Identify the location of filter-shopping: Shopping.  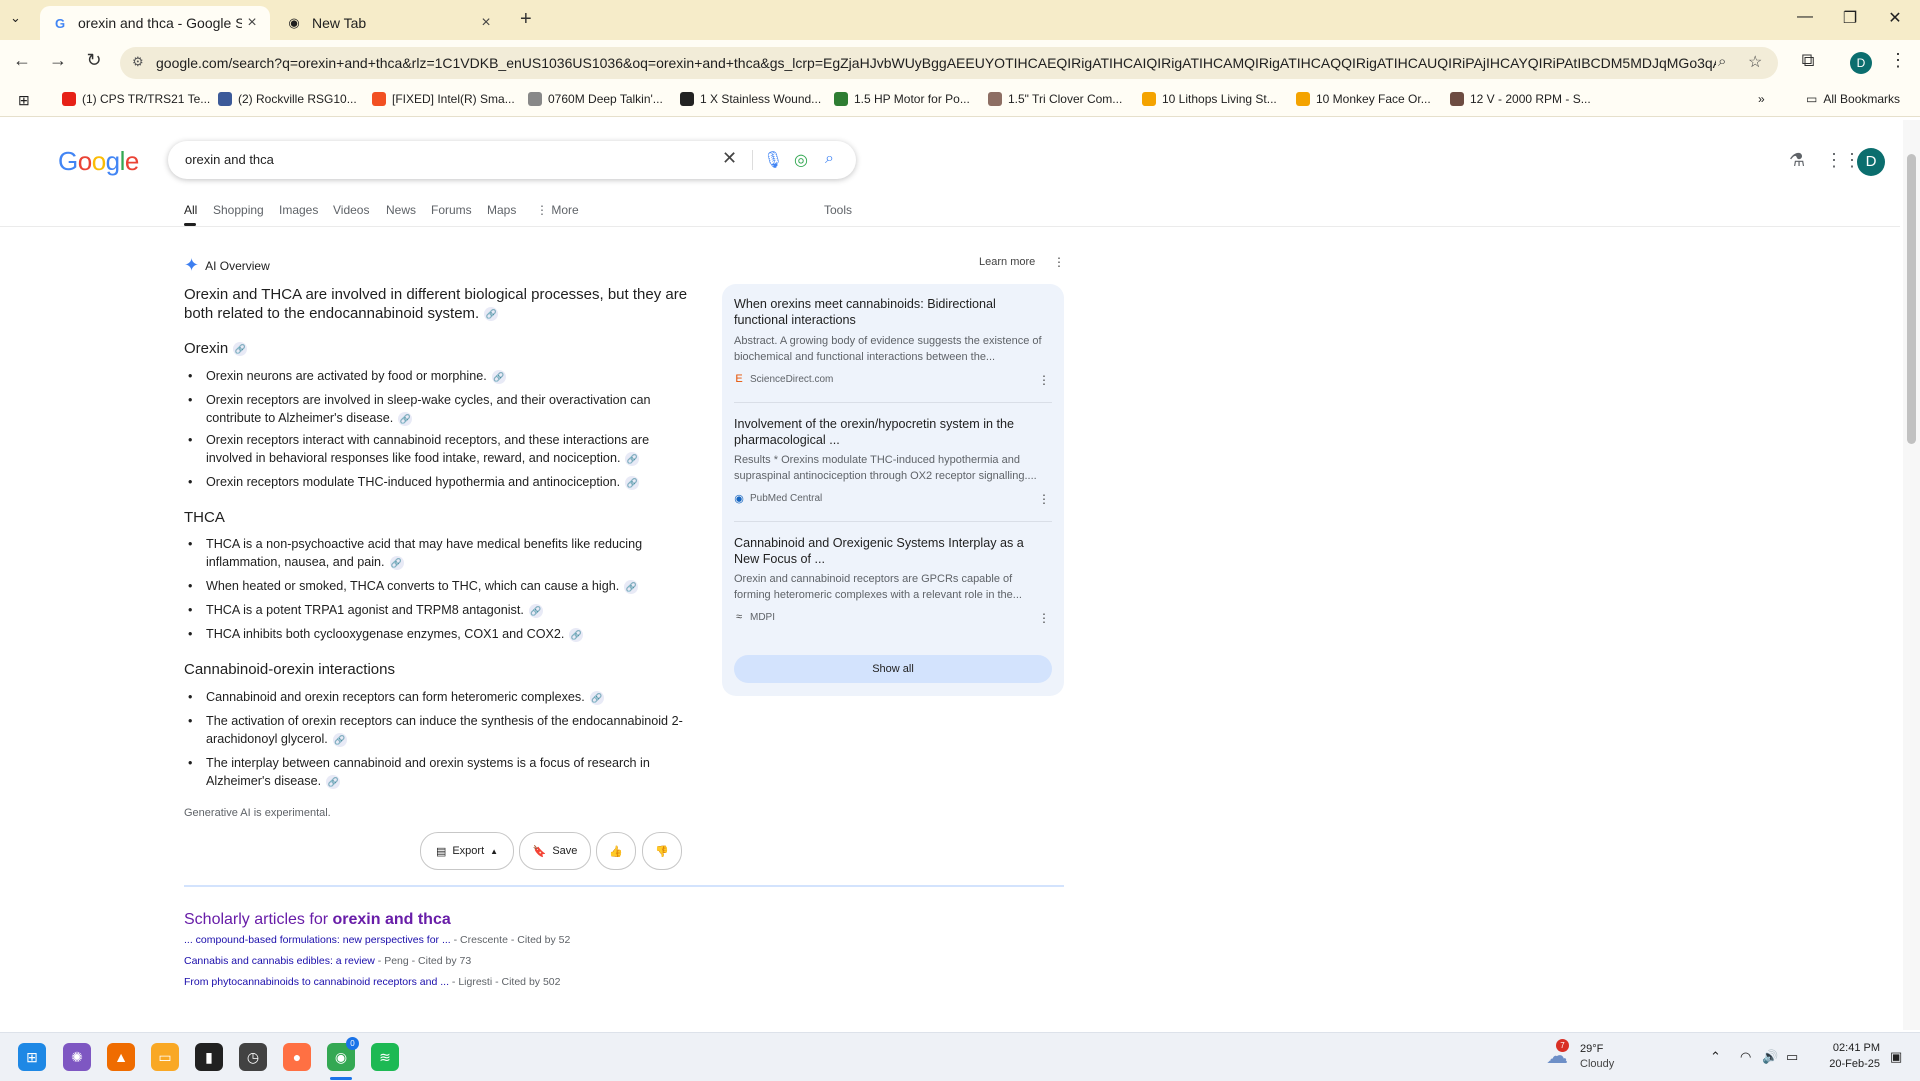
(238, 210).